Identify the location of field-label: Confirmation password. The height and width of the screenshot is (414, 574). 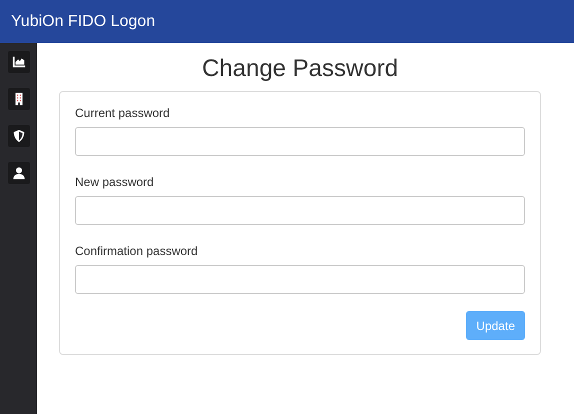
(136, 251).